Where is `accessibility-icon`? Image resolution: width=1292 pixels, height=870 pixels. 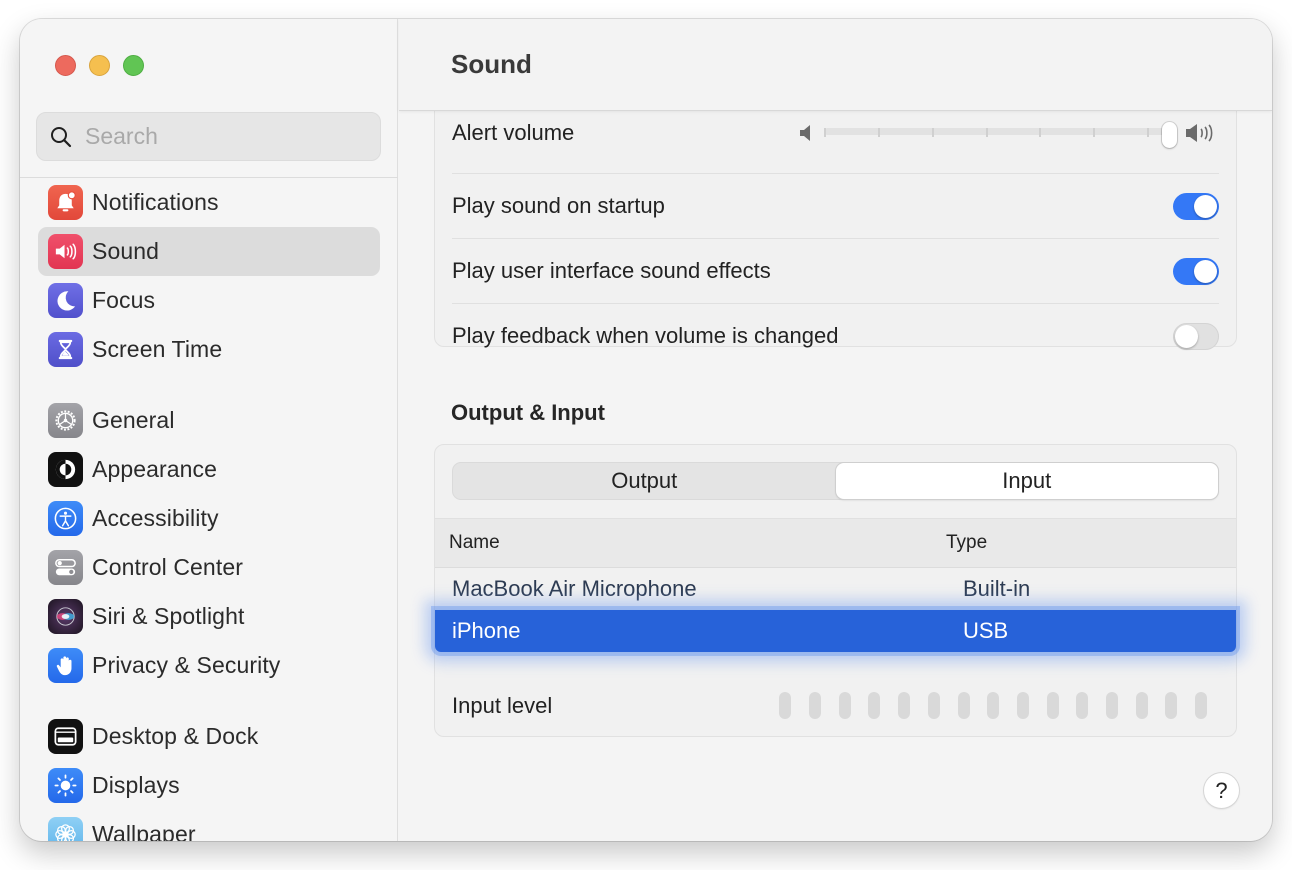
accessibility-icon is located at coordinates (65, 518).